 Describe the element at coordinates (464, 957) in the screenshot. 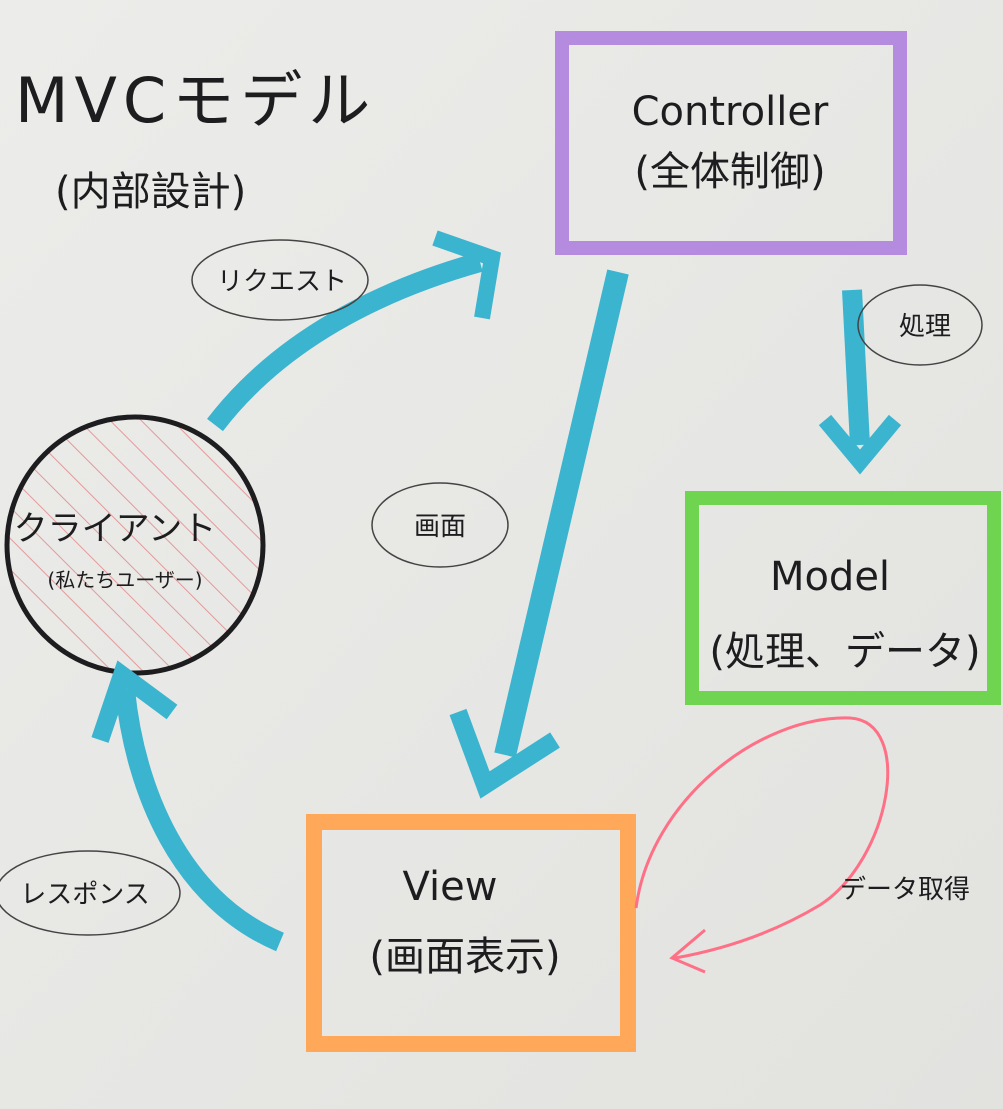

I see `view-desc: (画面表示)` at that location.